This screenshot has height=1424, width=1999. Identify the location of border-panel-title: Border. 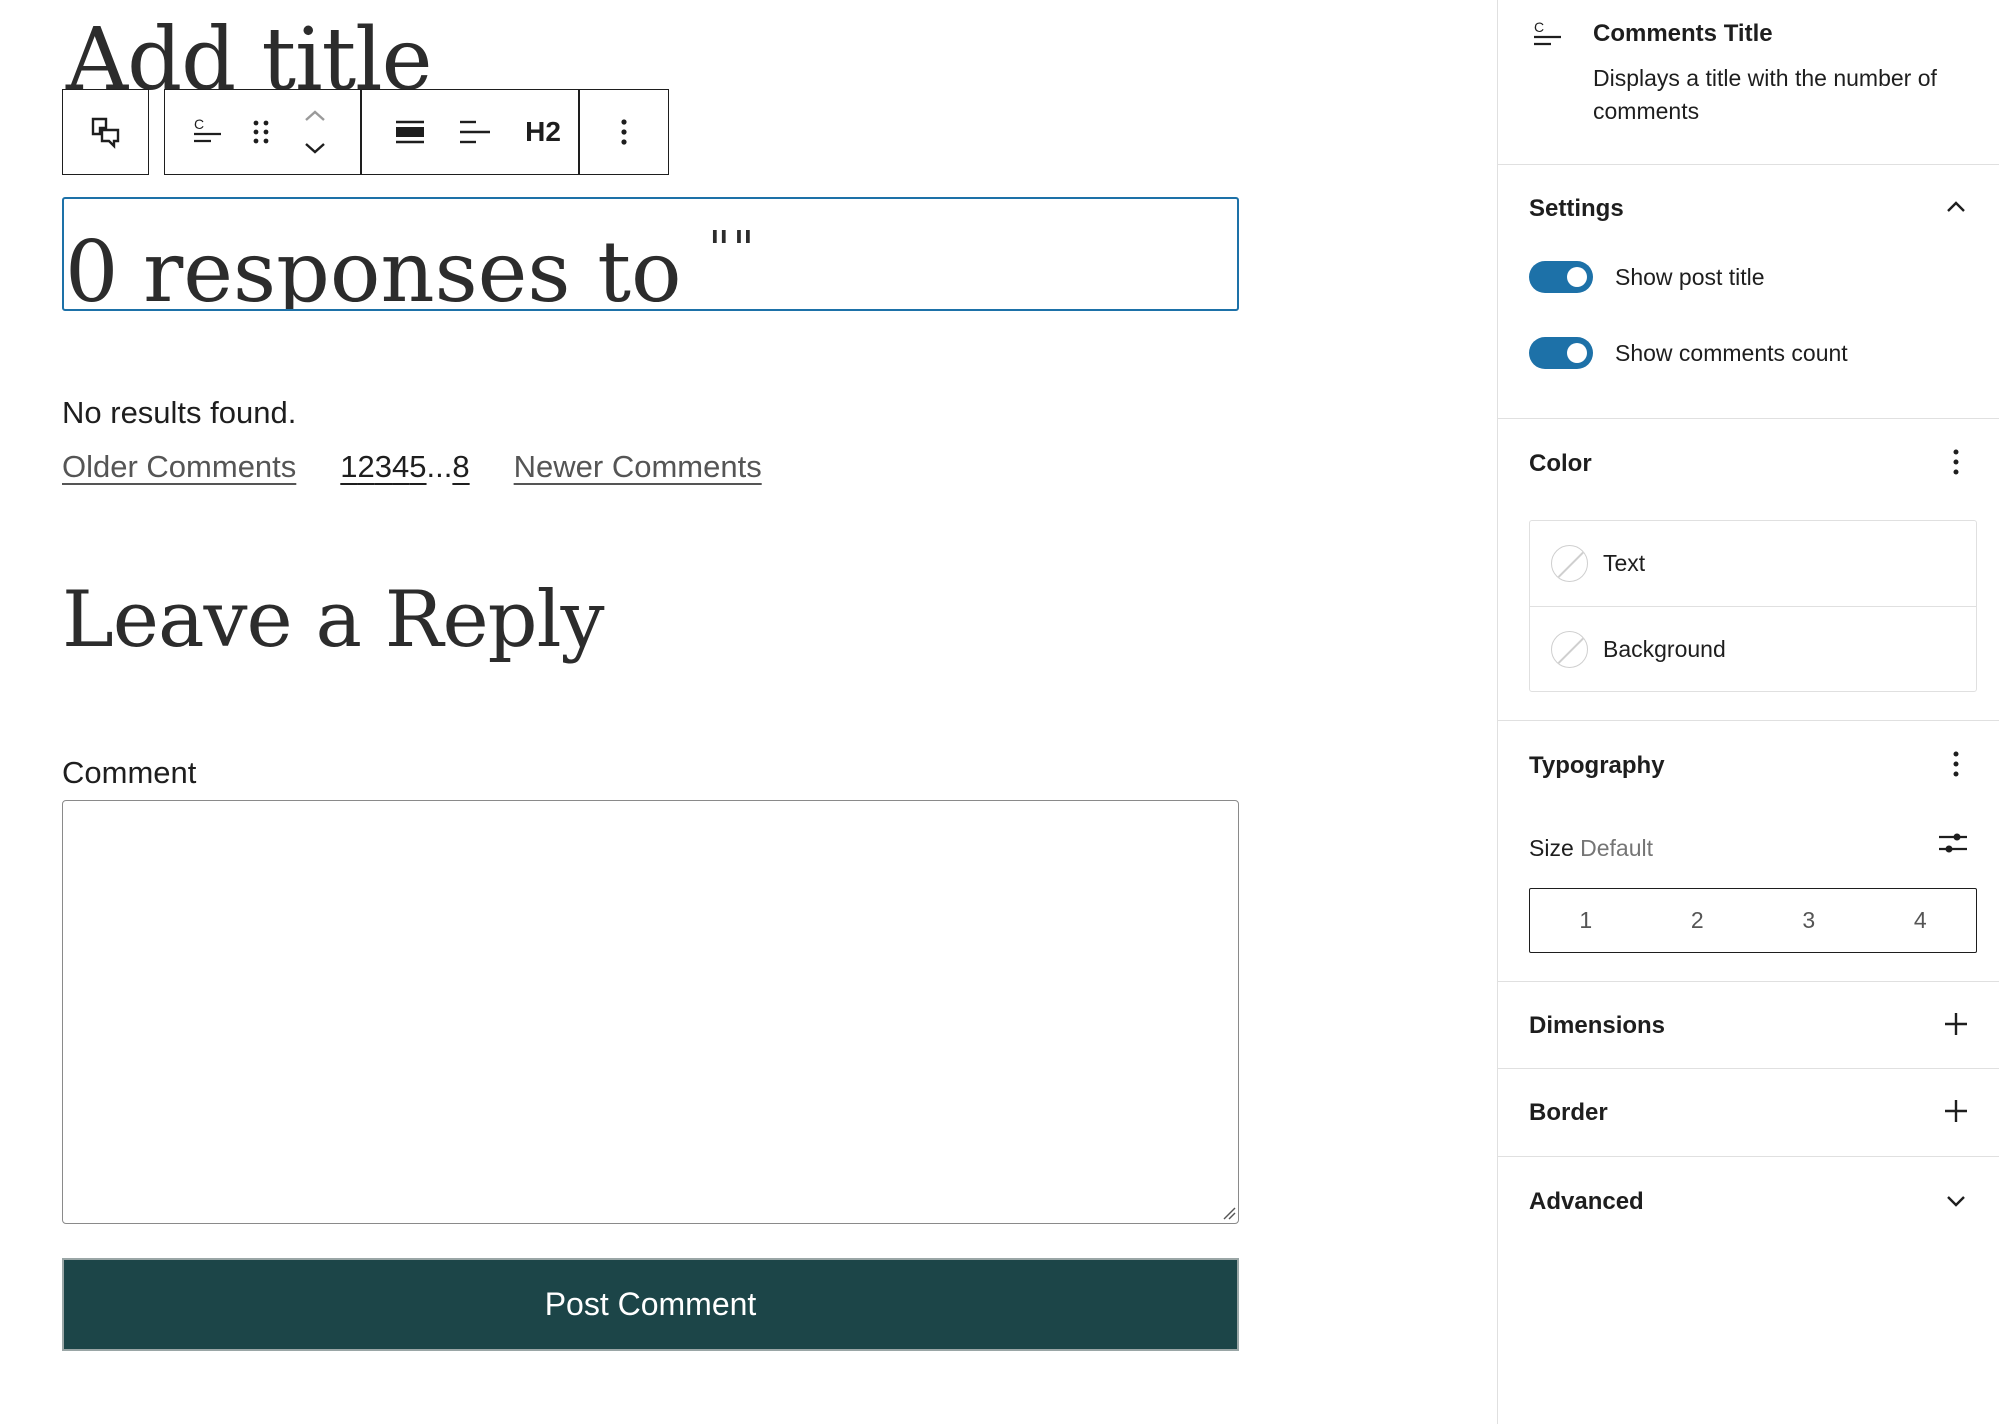
(1568, 1112).